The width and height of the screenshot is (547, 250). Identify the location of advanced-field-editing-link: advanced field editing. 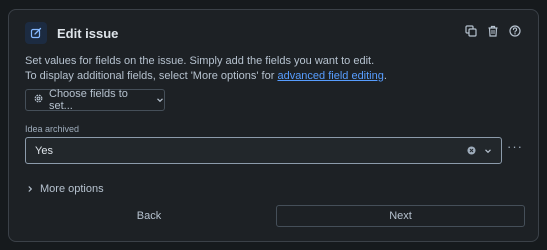
(330, 76).